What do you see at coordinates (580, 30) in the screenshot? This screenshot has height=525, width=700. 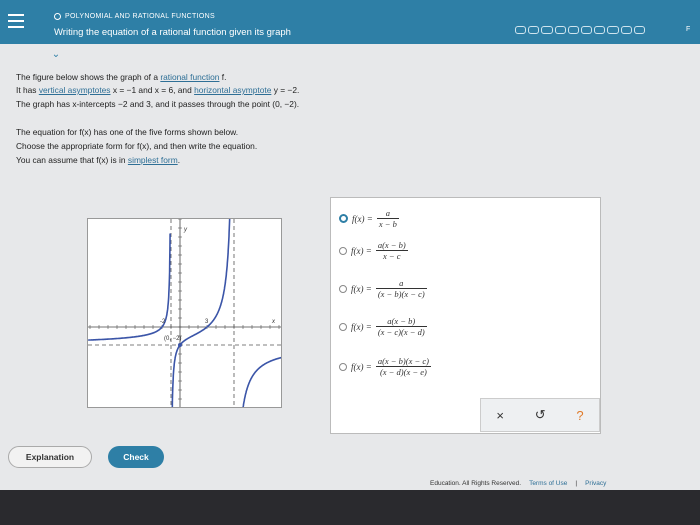 I see `progress-bar` at bounding box center [580, 30].